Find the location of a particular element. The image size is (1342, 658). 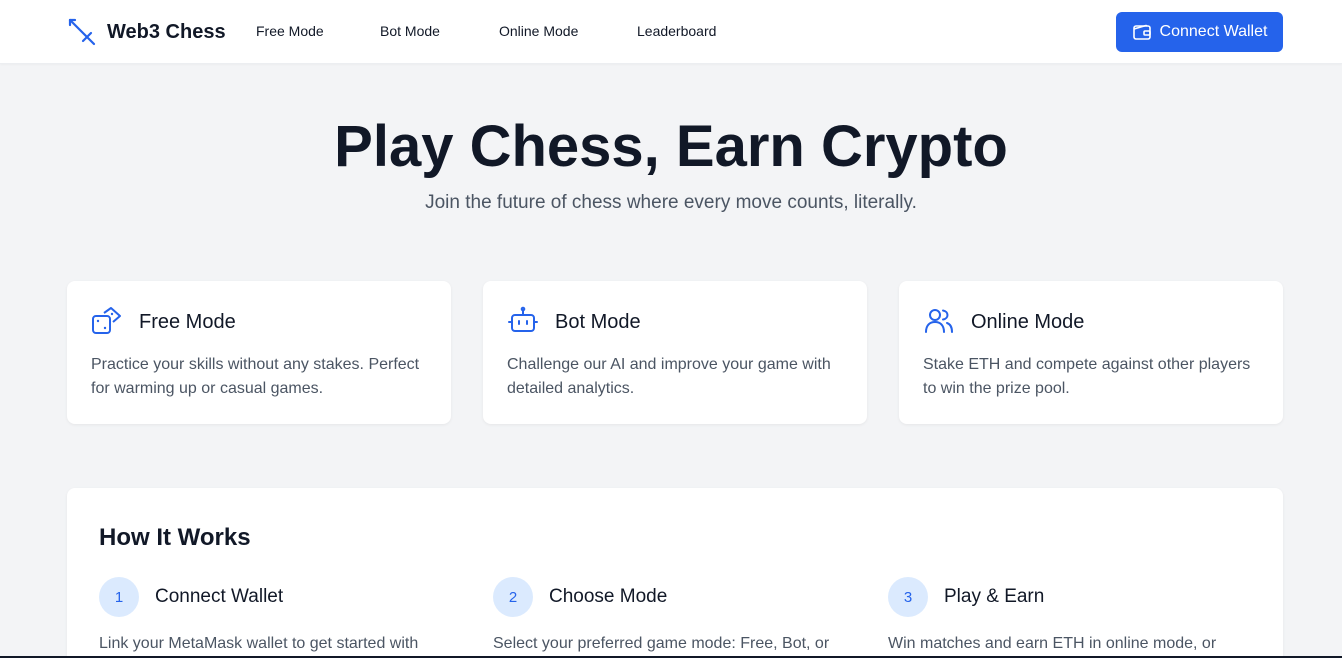

section-title: How It Works is located at coordinates (175, 537).